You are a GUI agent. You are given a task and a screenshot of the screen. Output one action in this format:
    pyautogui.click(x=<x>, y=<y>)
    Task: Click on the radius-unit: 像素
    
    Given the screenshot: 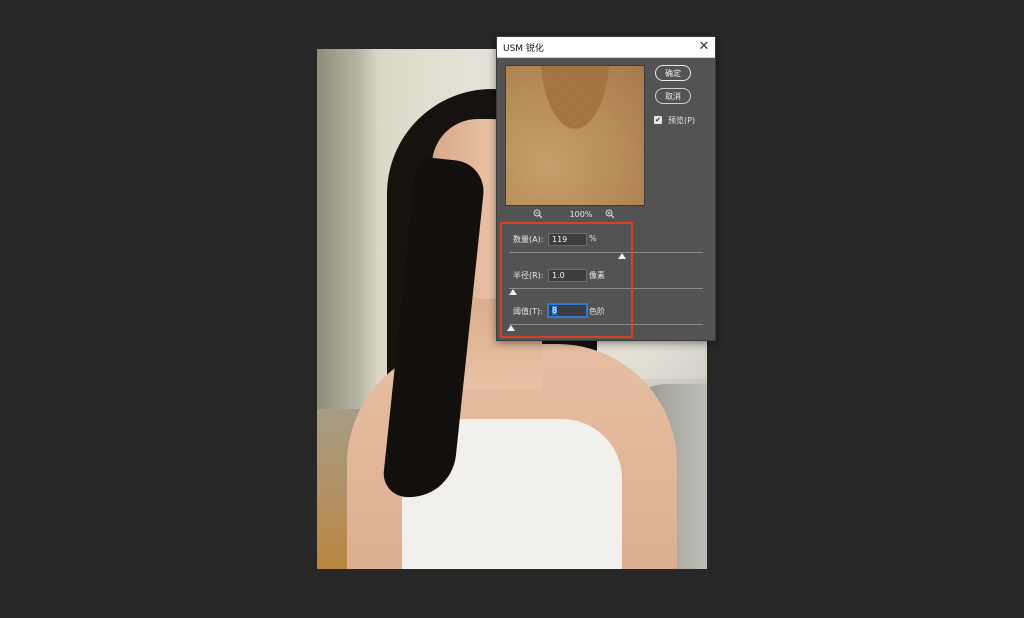 What is the action you would take?
    pyautogui.click(x=597, y=275)
    